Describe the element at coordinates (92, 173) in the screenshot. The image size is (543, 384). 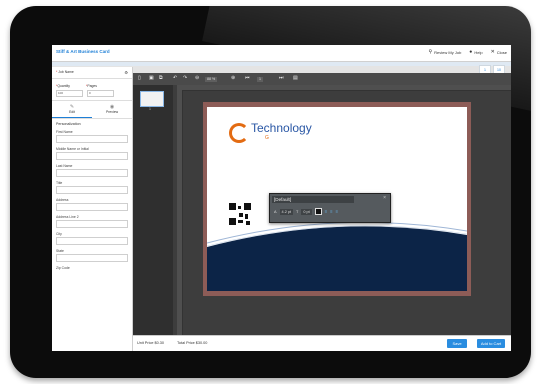
I see `last-name-input` at that location.